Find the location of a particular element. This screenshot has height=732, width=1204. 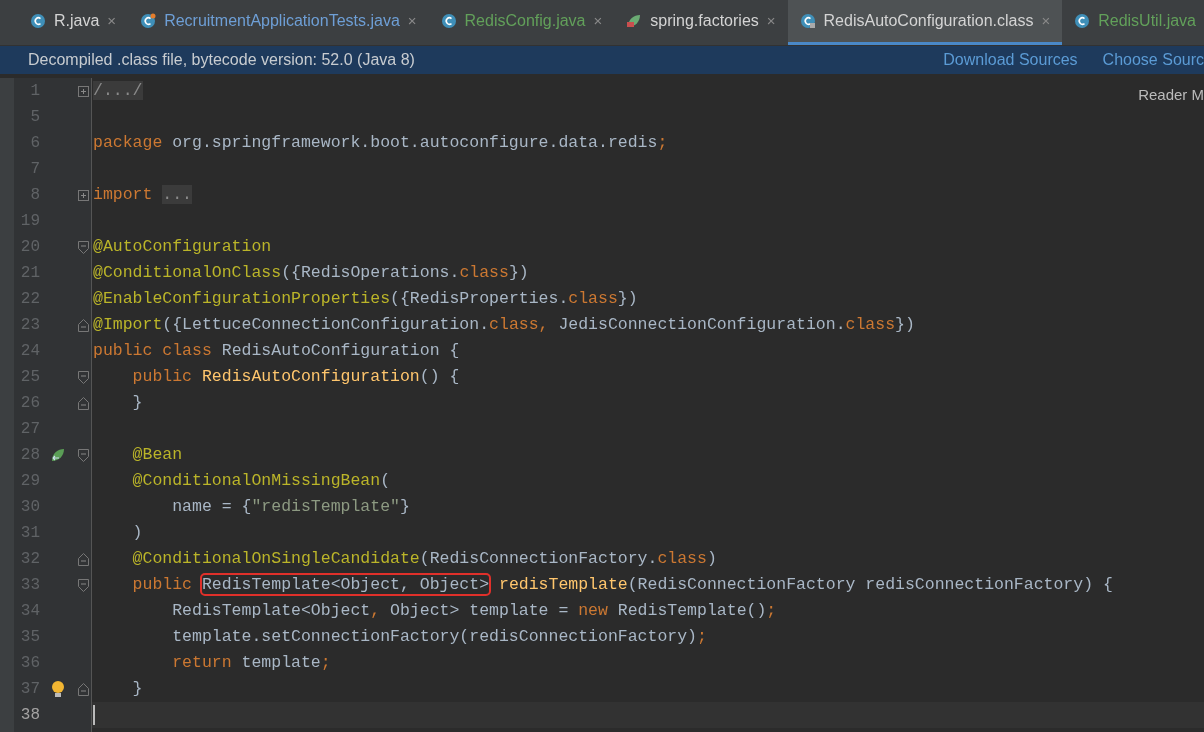

banner-link: Download Sources is located at coordinates (1010, 60).